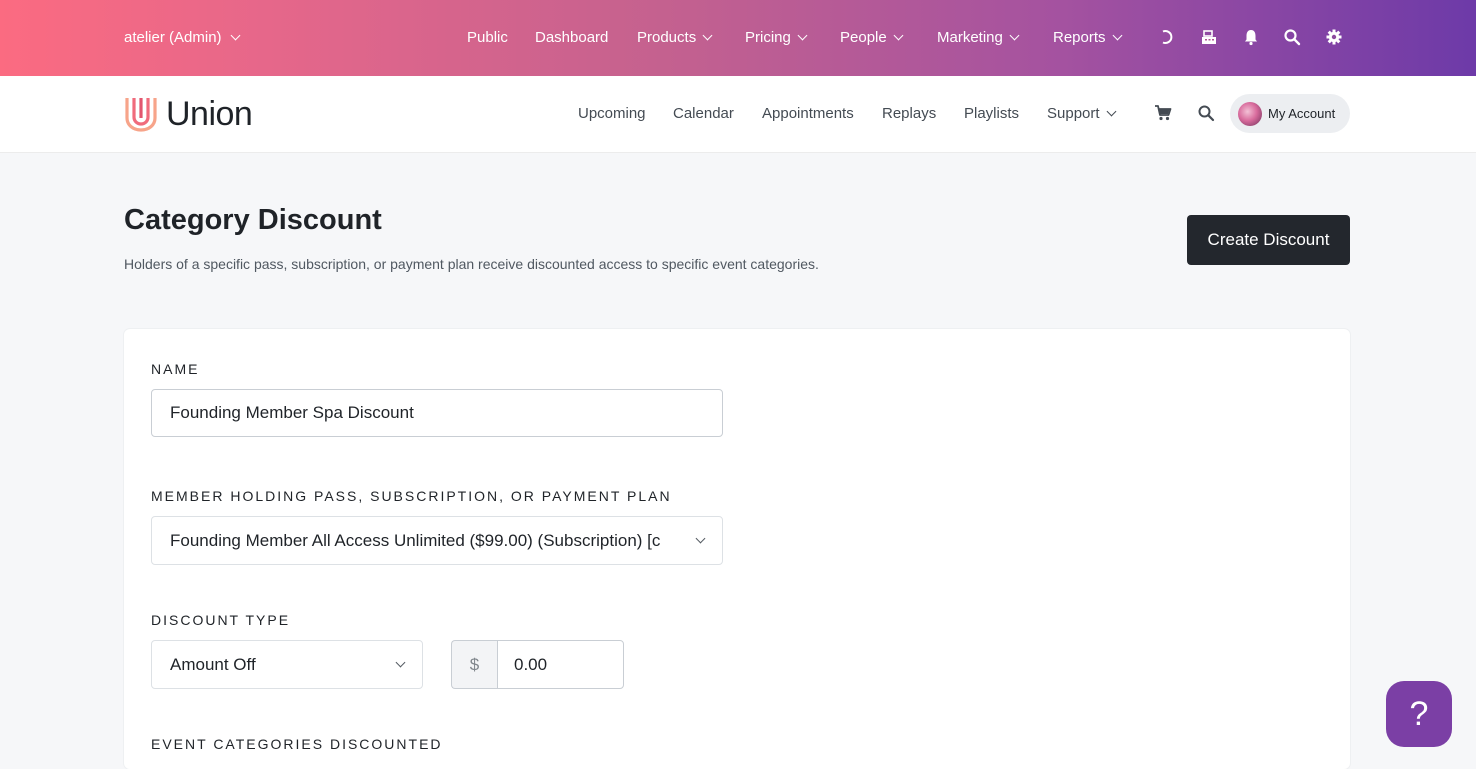 This screenshot has width=1476, height=769. I want to click on my-account-button: My Account, so click(1290, 113).